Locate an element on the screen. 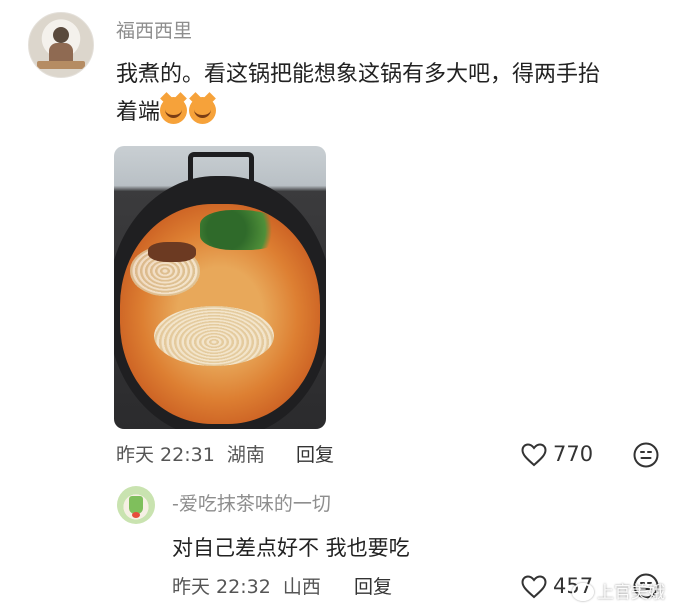  comment-text-line2: 着端 is located at coordinates (138, 112).